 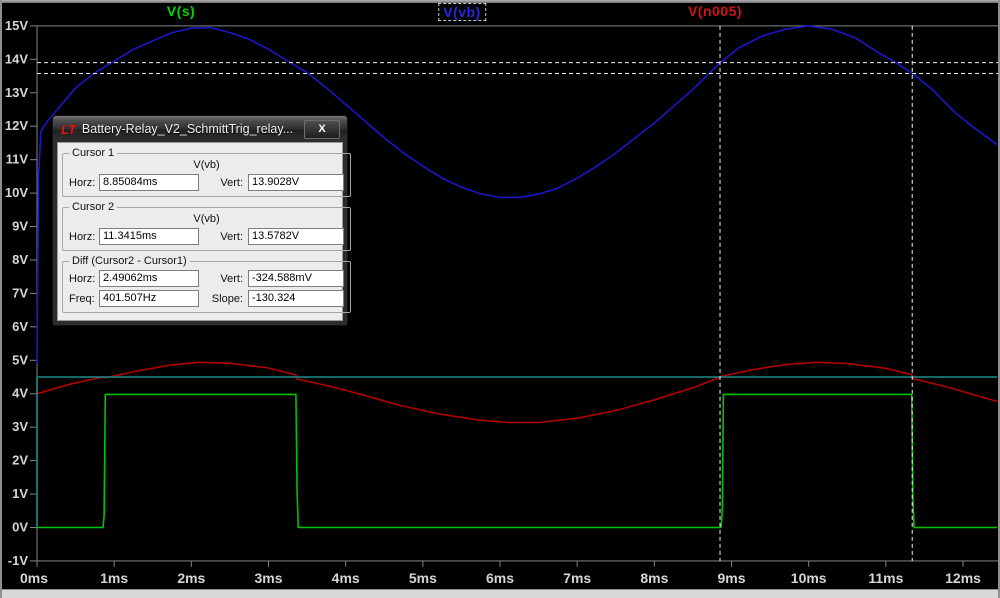 I want to click on x-tick-label: 12ms, so click(x=963, y=578).